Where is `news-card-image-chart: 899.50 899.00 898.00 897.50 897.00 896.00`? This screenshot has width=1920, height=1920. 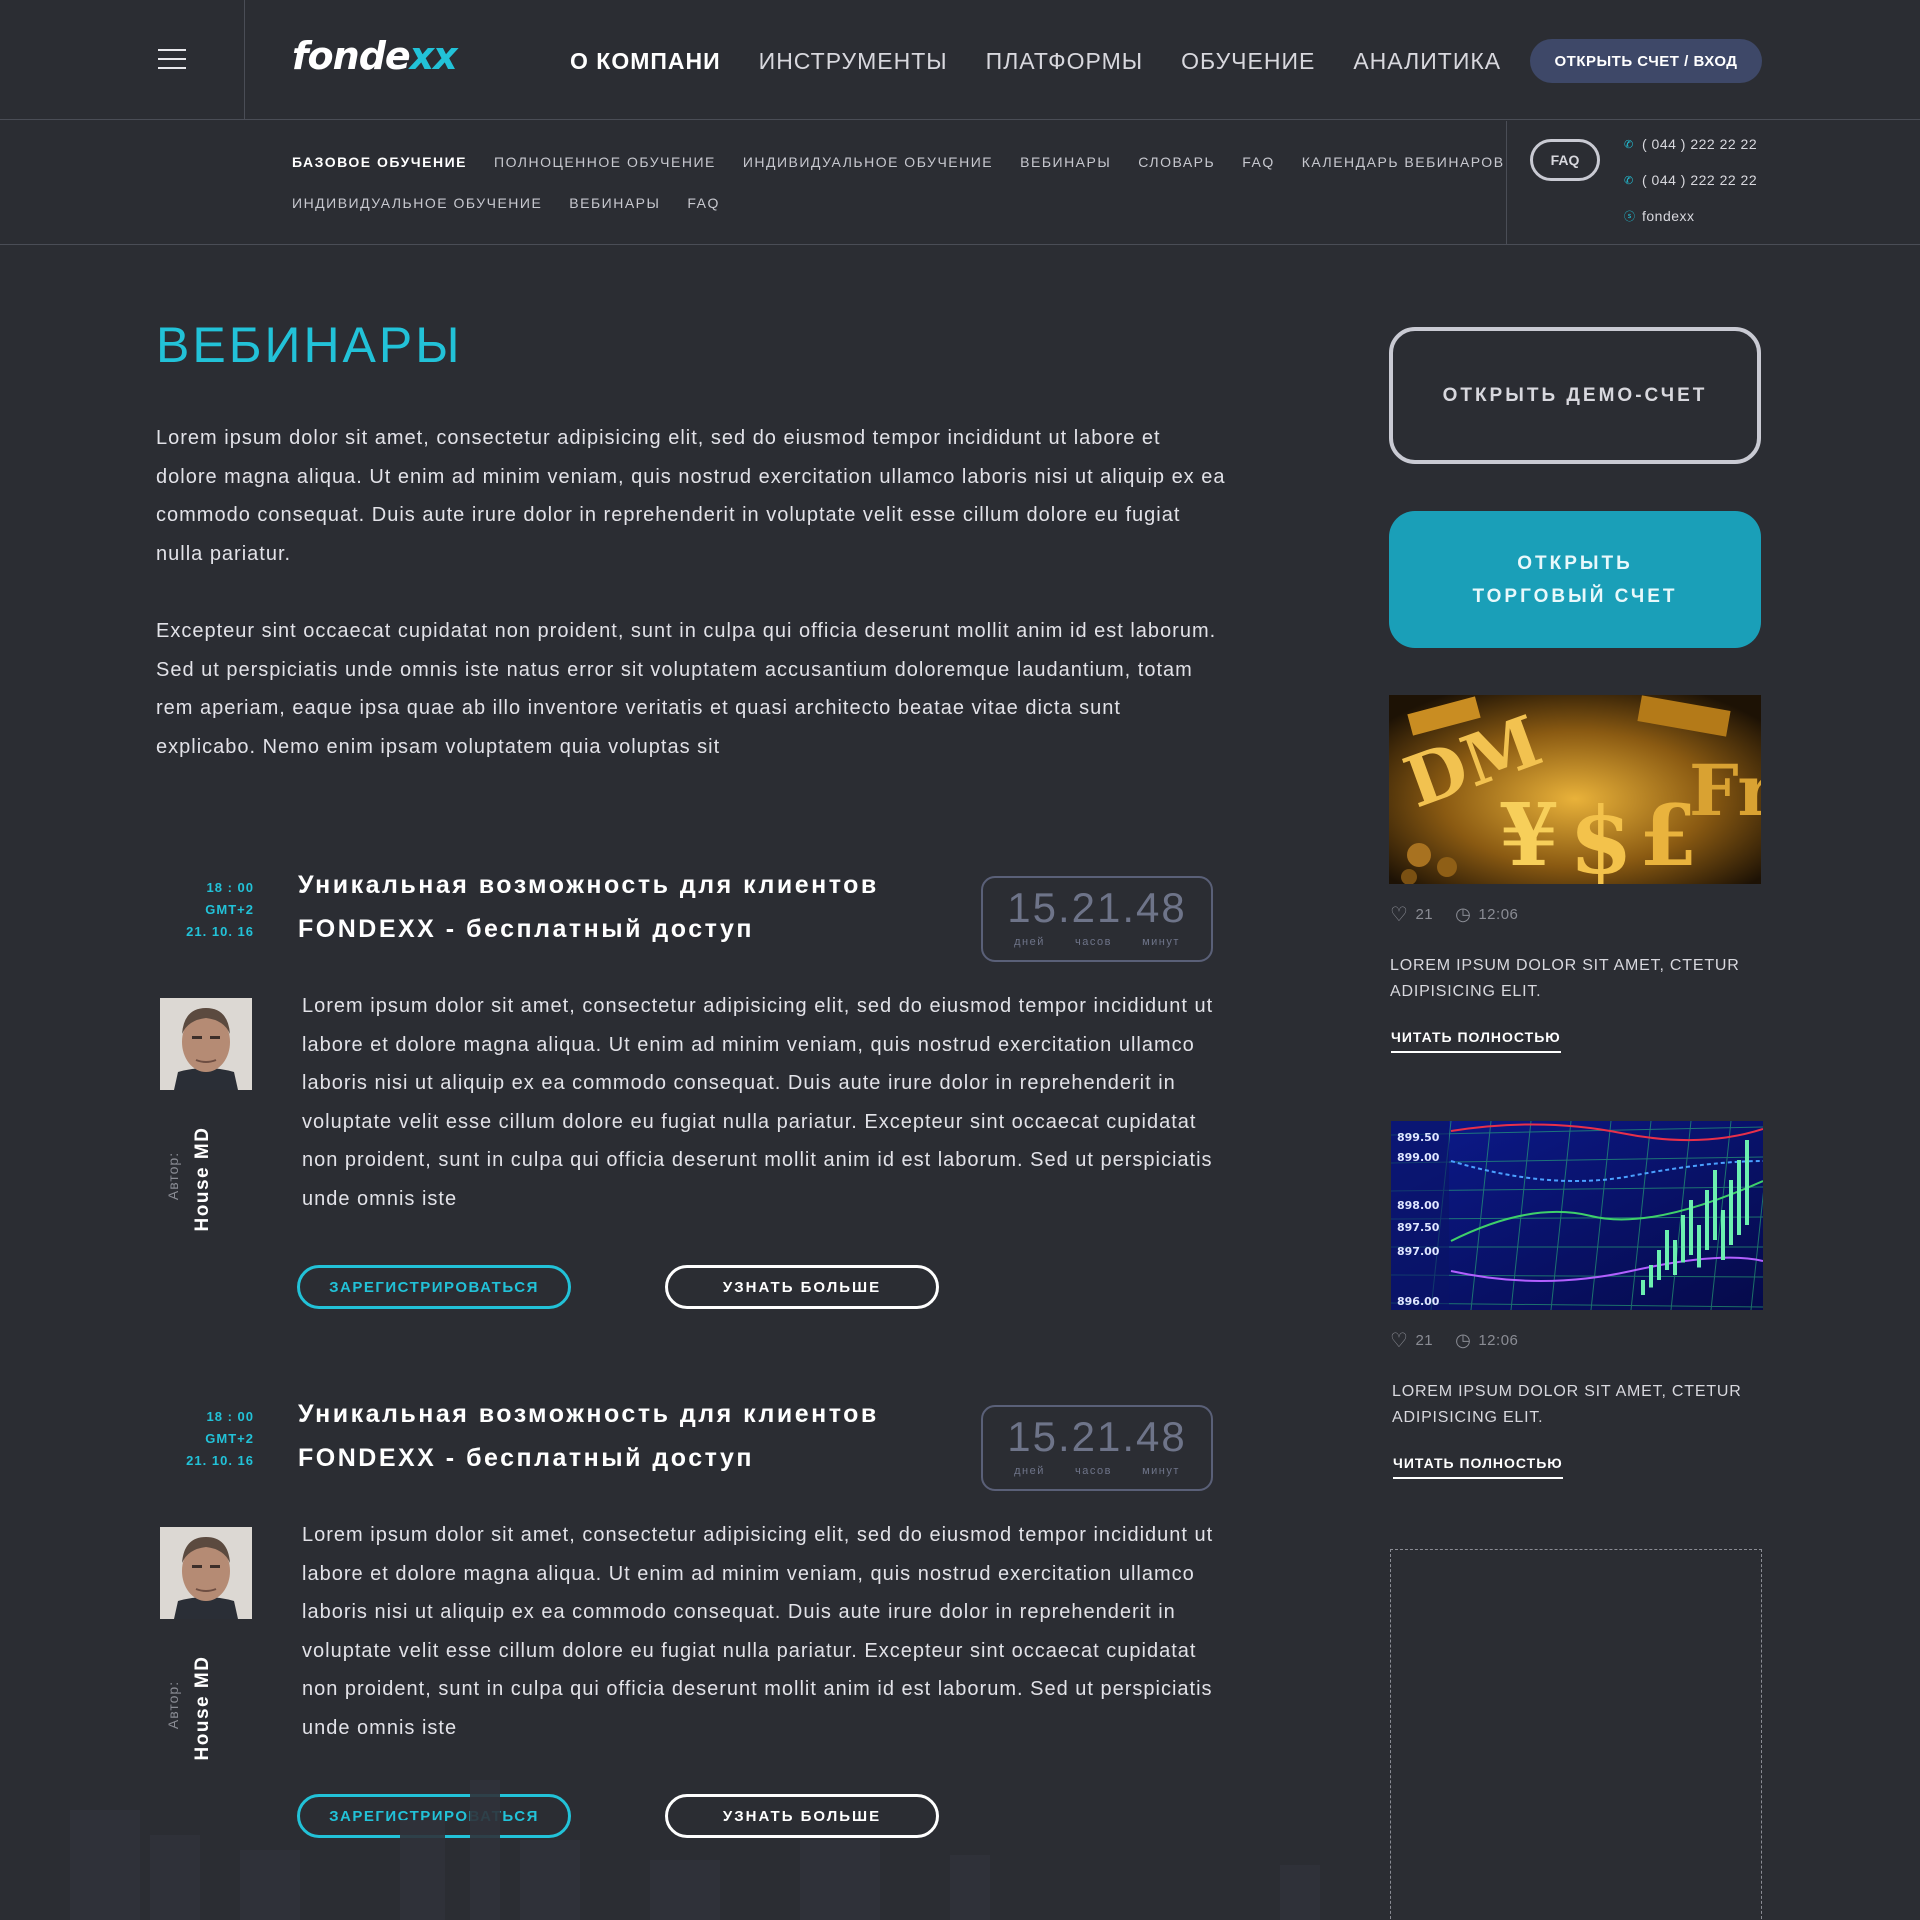 news-card-image-chart: 899.50 899.00 898.00 897.50 897.00 896.00 is located at coordinates (1577, 1215).